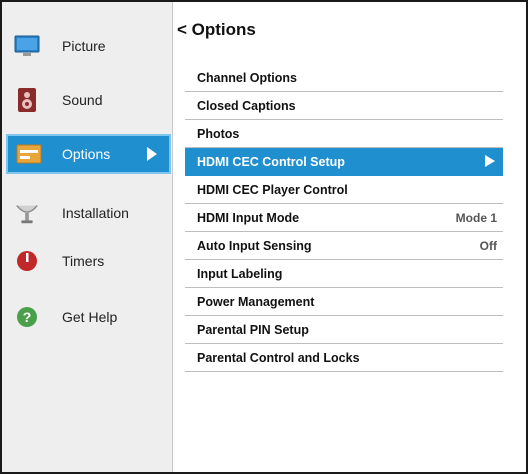 This screenshot has height=474, width=528. Describe the element at coordinates (240, 273) in the screenshot. I see `menu-item-label: Input Labeling` at that location.